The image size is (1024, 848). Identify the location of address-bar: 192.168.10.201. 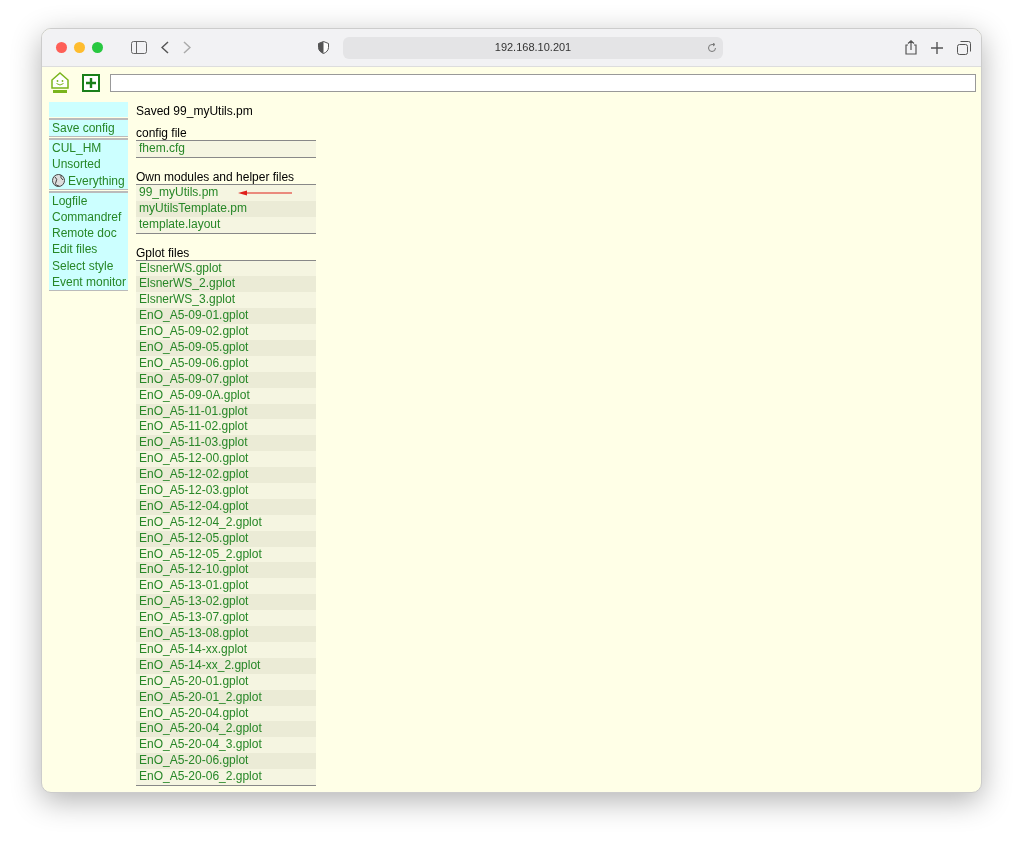
(533, 47).